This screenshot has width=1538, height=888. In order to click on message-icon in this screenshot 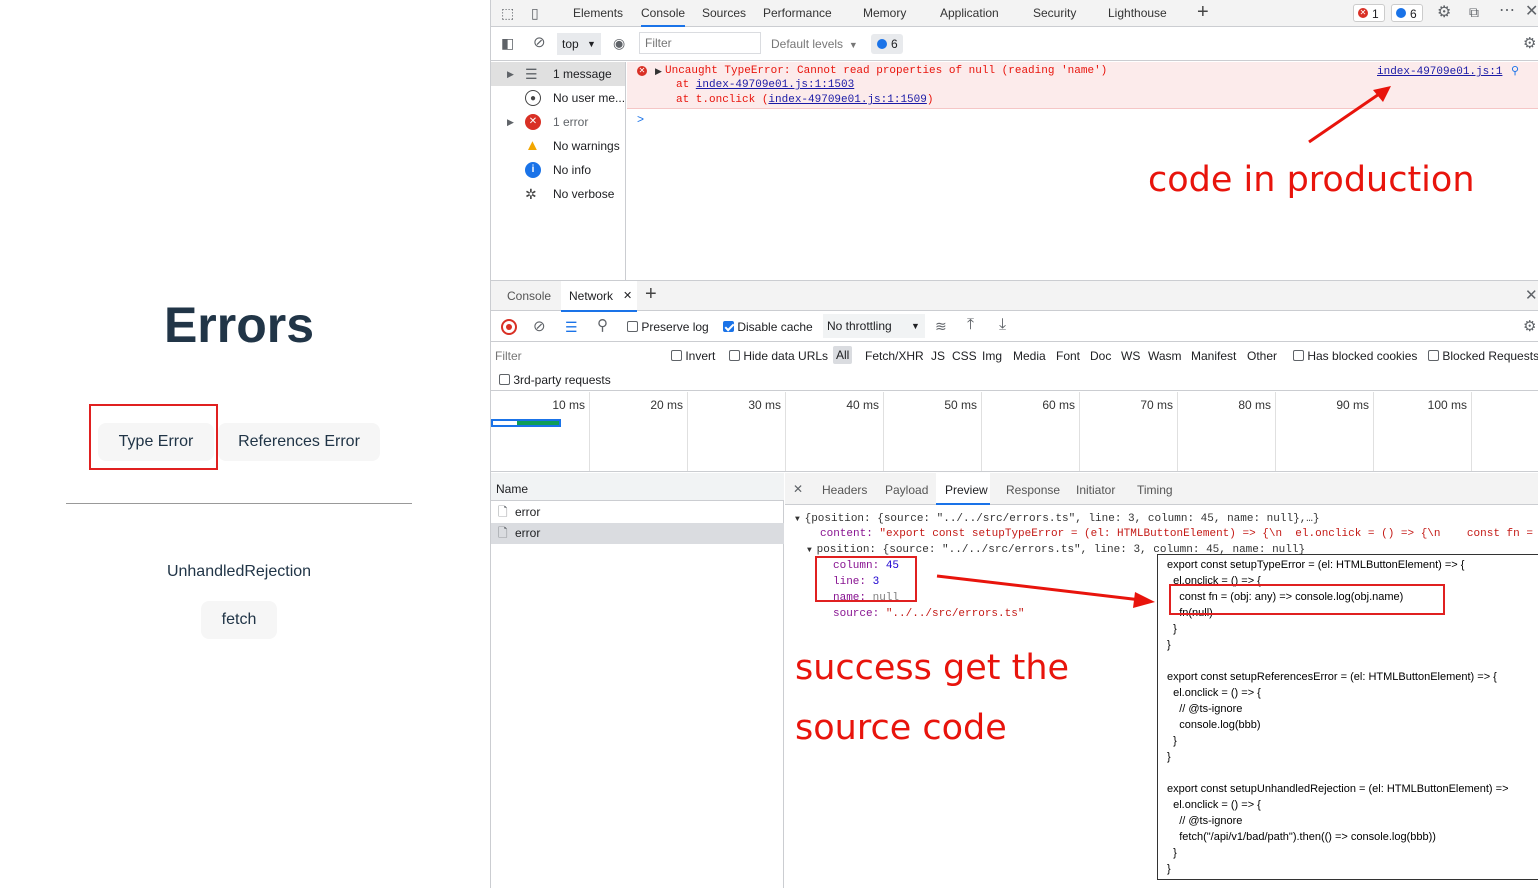, I will do `click(882, 44)`.